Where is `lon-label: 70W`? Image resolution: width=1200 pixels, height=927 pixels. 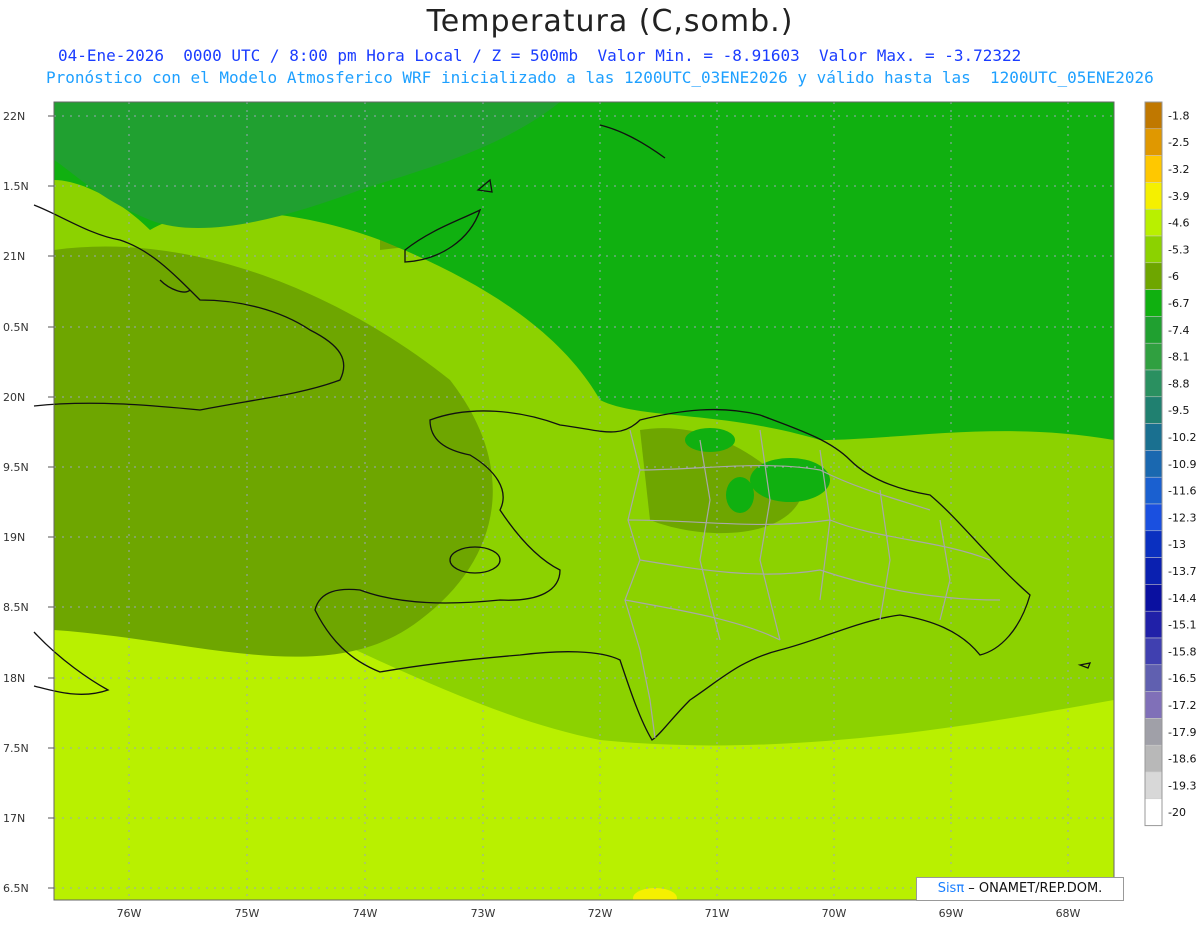
lon-label: 70W is located at coordinates (834, 913).